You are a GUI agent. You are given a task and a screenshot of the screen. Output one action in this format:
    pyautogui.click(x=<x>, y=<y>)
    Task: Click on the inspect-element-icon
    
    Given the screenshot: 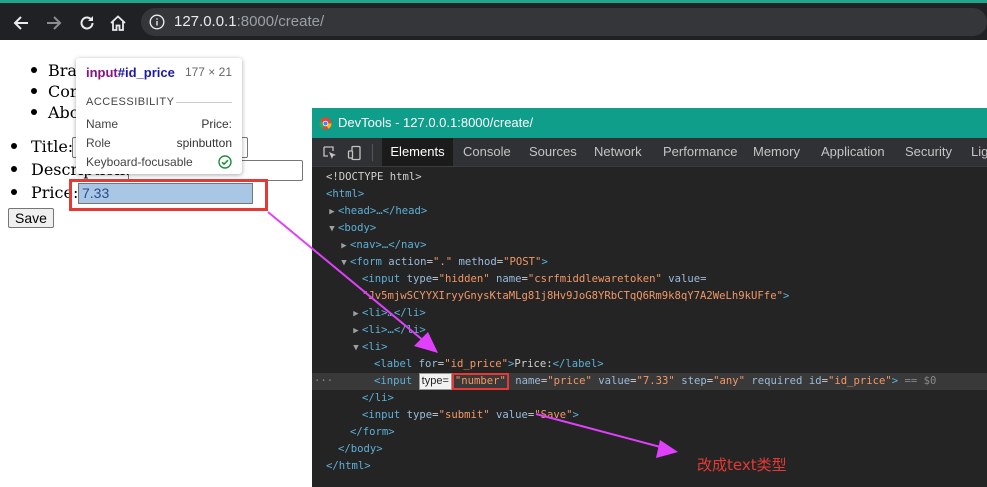 What is the action you would take?
    pyautogui.click(x=330, y=153)
    